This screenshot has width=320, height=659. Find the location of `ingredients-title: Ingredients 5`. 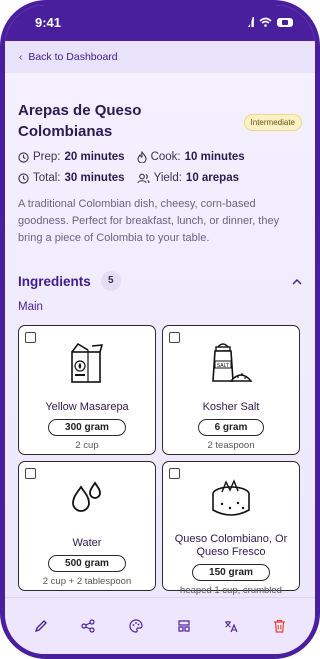

ingredients-title: Ingredients 5 is located at coordinates (69, 281).